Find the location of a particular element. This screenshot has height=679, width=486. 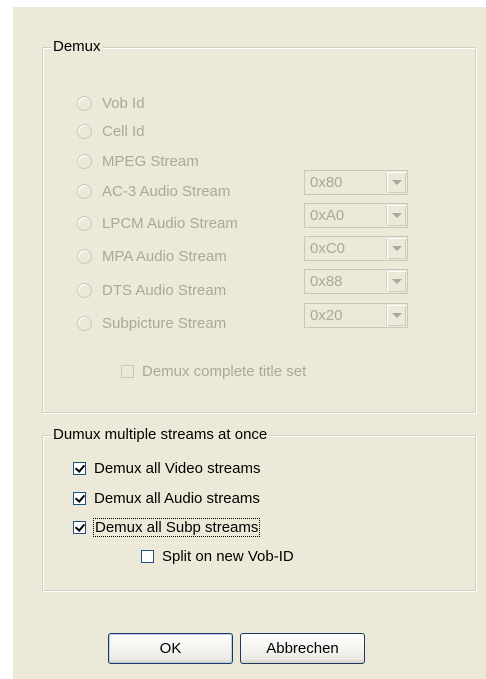

split-on-new-vob-id-checkbox: Split on new Vob-ID is located at coordinates (217, 556).